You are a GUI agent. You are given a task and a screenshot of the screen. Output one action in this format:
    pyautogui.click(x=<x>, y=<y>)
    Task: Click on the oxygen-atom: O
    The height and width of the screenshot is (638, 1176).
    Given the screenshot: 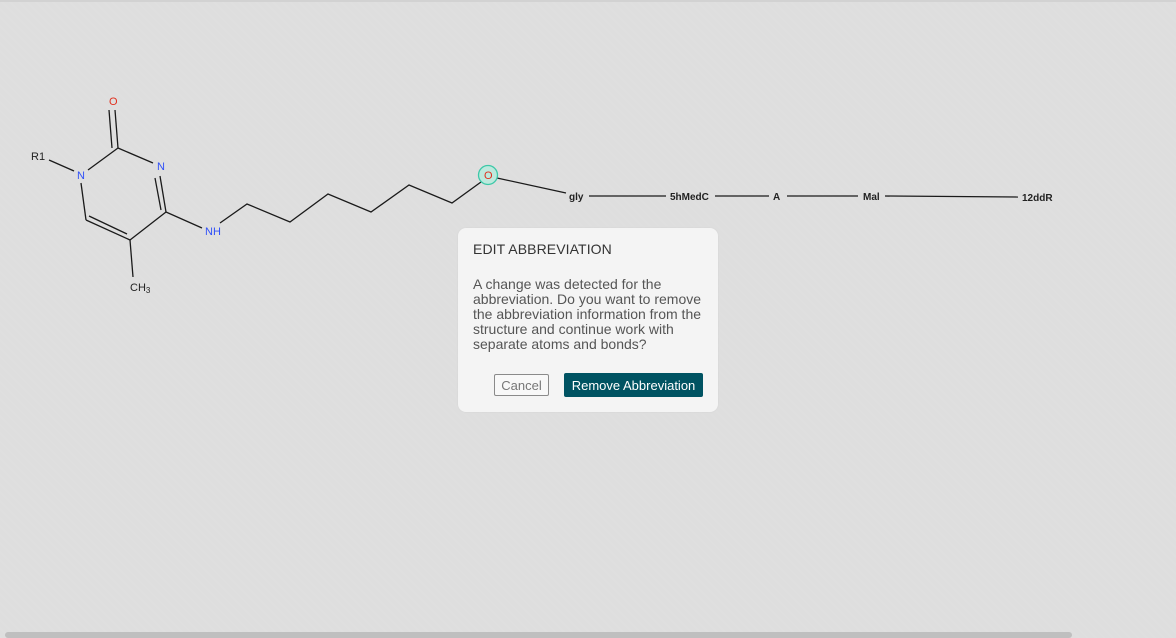 What is the action you would take?
    pyautogui.click(x=113, y=102)
    